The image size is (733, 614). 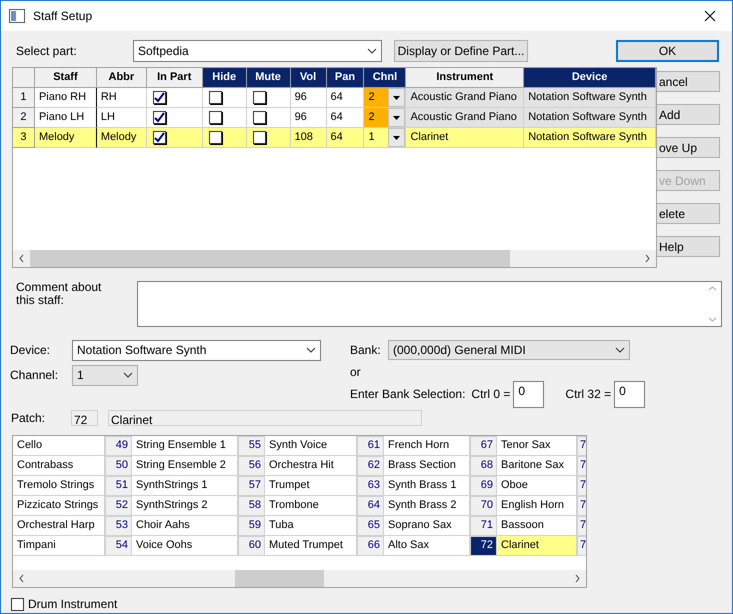 I want to click on patch-number-cell: 53, so click(x=118, y=526).